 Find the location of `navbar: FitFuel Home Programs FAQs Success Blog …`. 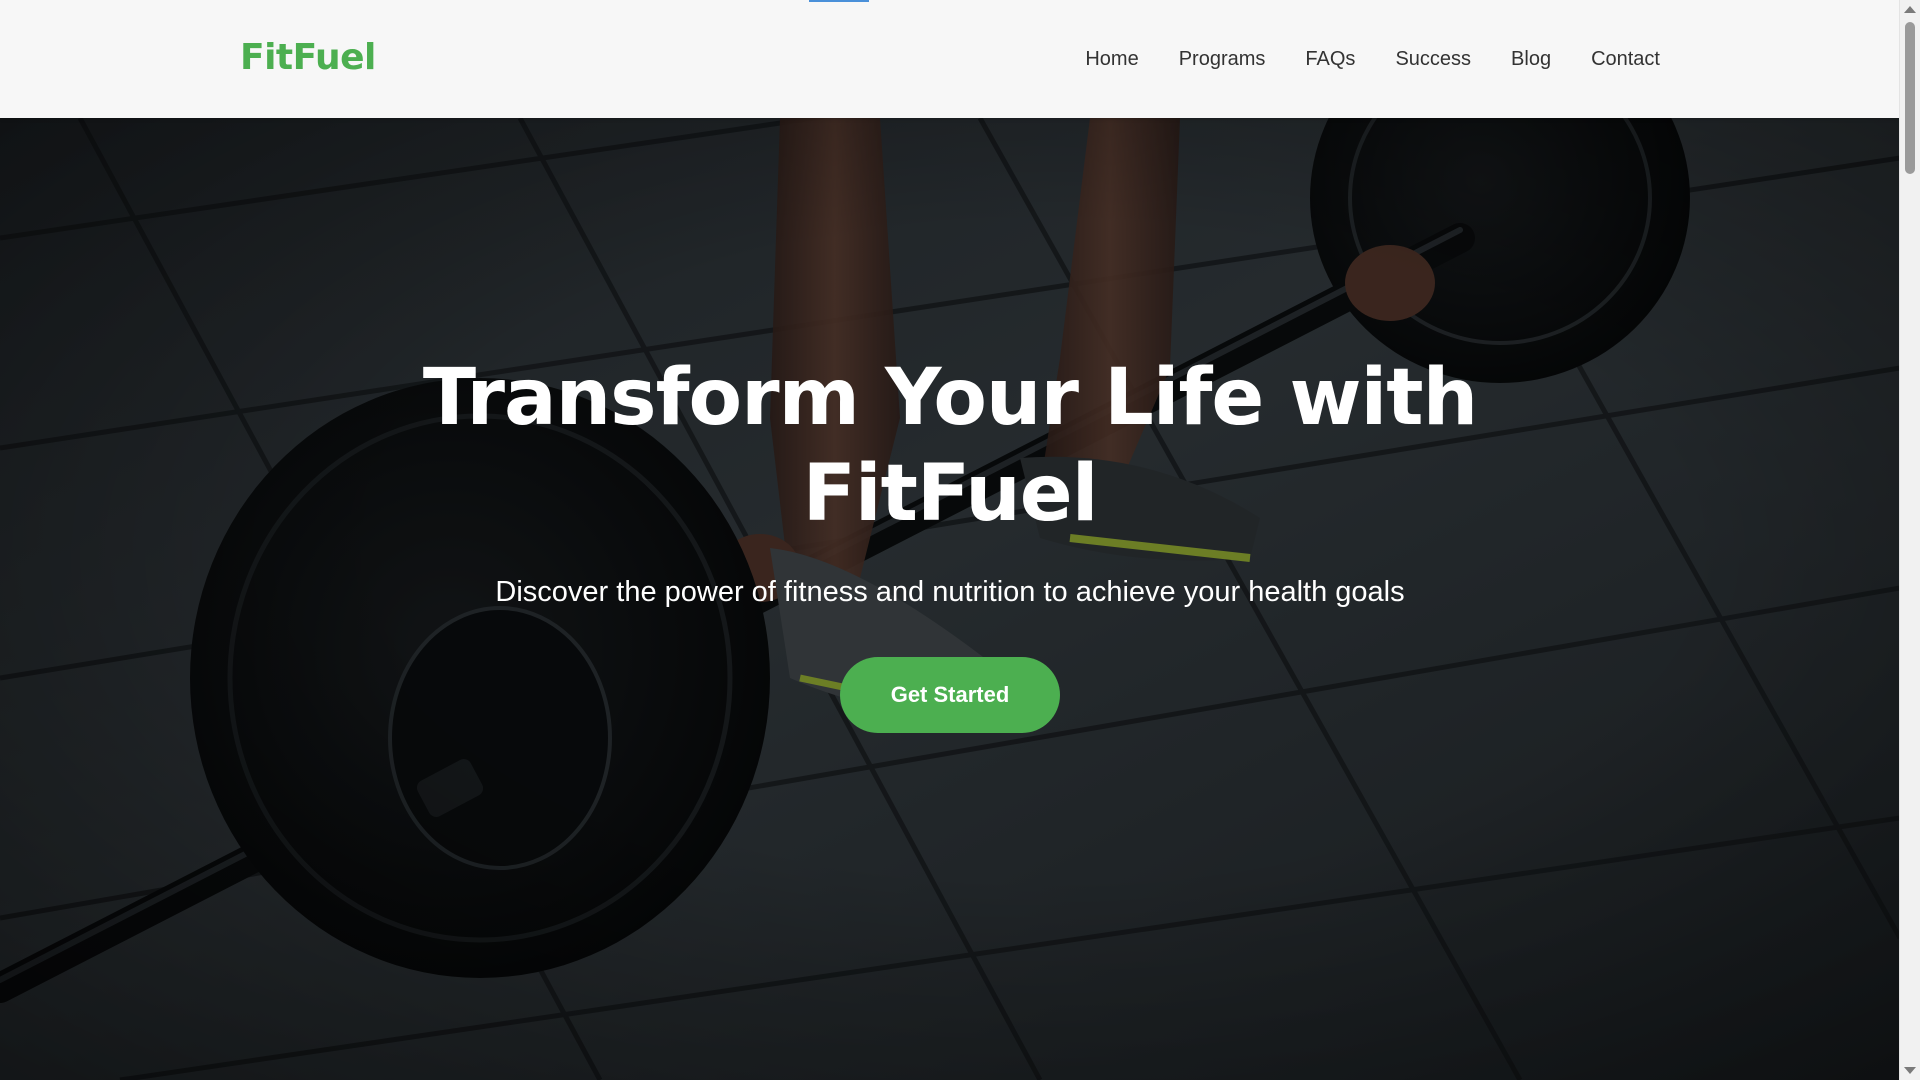

navbar: FitFuel Home Programs FAQs Success Blog … is located at coordinates (950, 59).